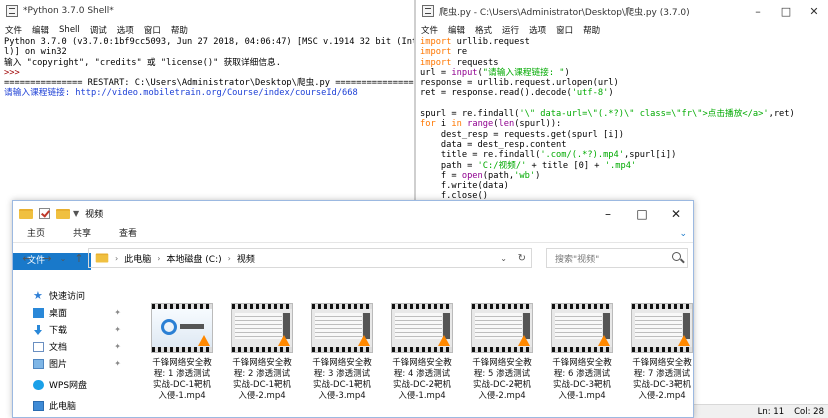 The image size is (828, 418). Describe the element at coordinates (72, 384) in the screenshot. I see `nav-wps-cloud: WPS网盘` at that location.